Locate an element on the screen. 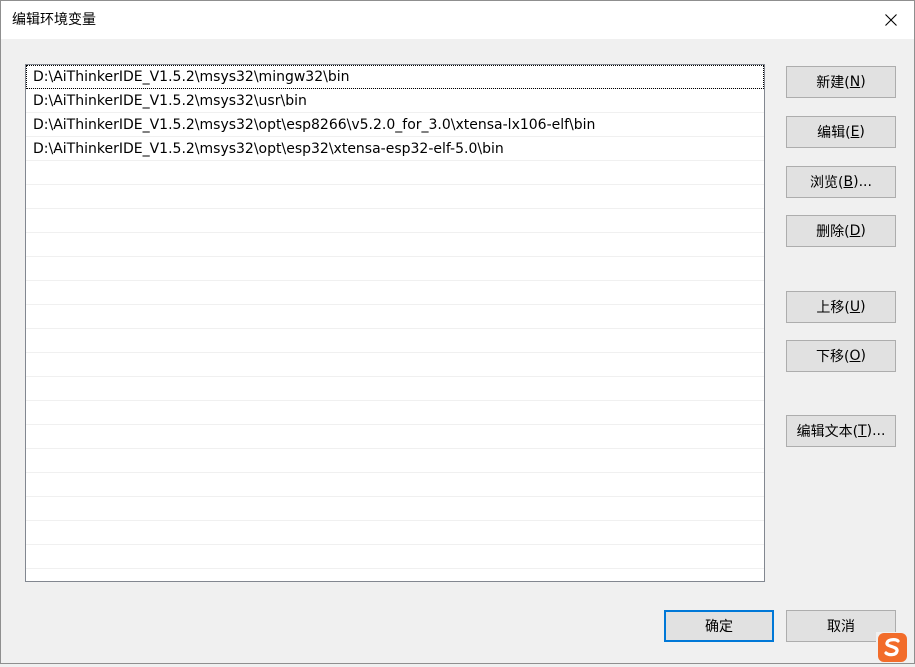 Image resolution: width=915 pixels, height=667 pixels. ok-button: 确定 is located at coordinates (719, 626).